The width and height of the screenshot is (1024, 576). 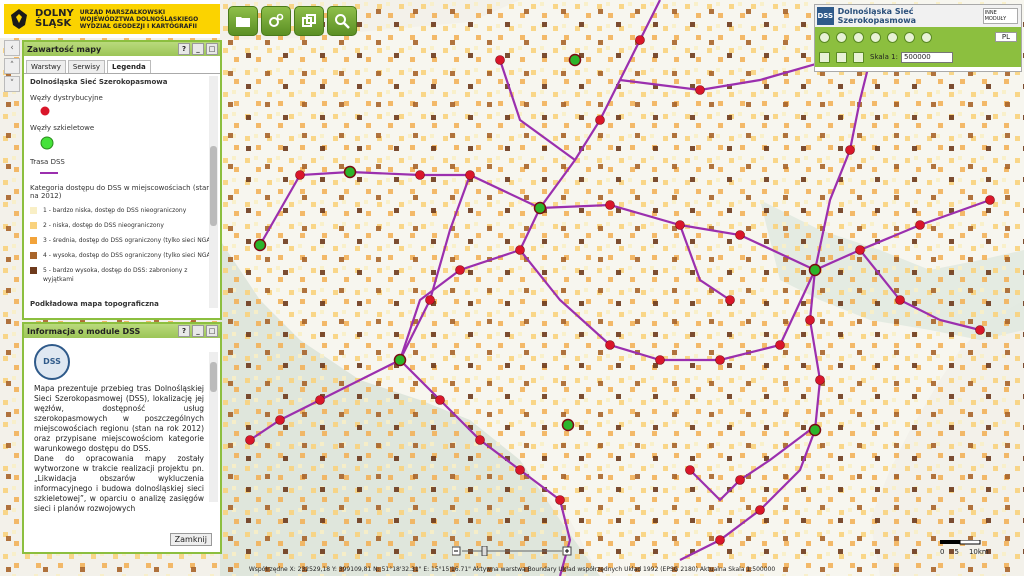 I want to click on up-button: ˄, so click(x=12, y=66).